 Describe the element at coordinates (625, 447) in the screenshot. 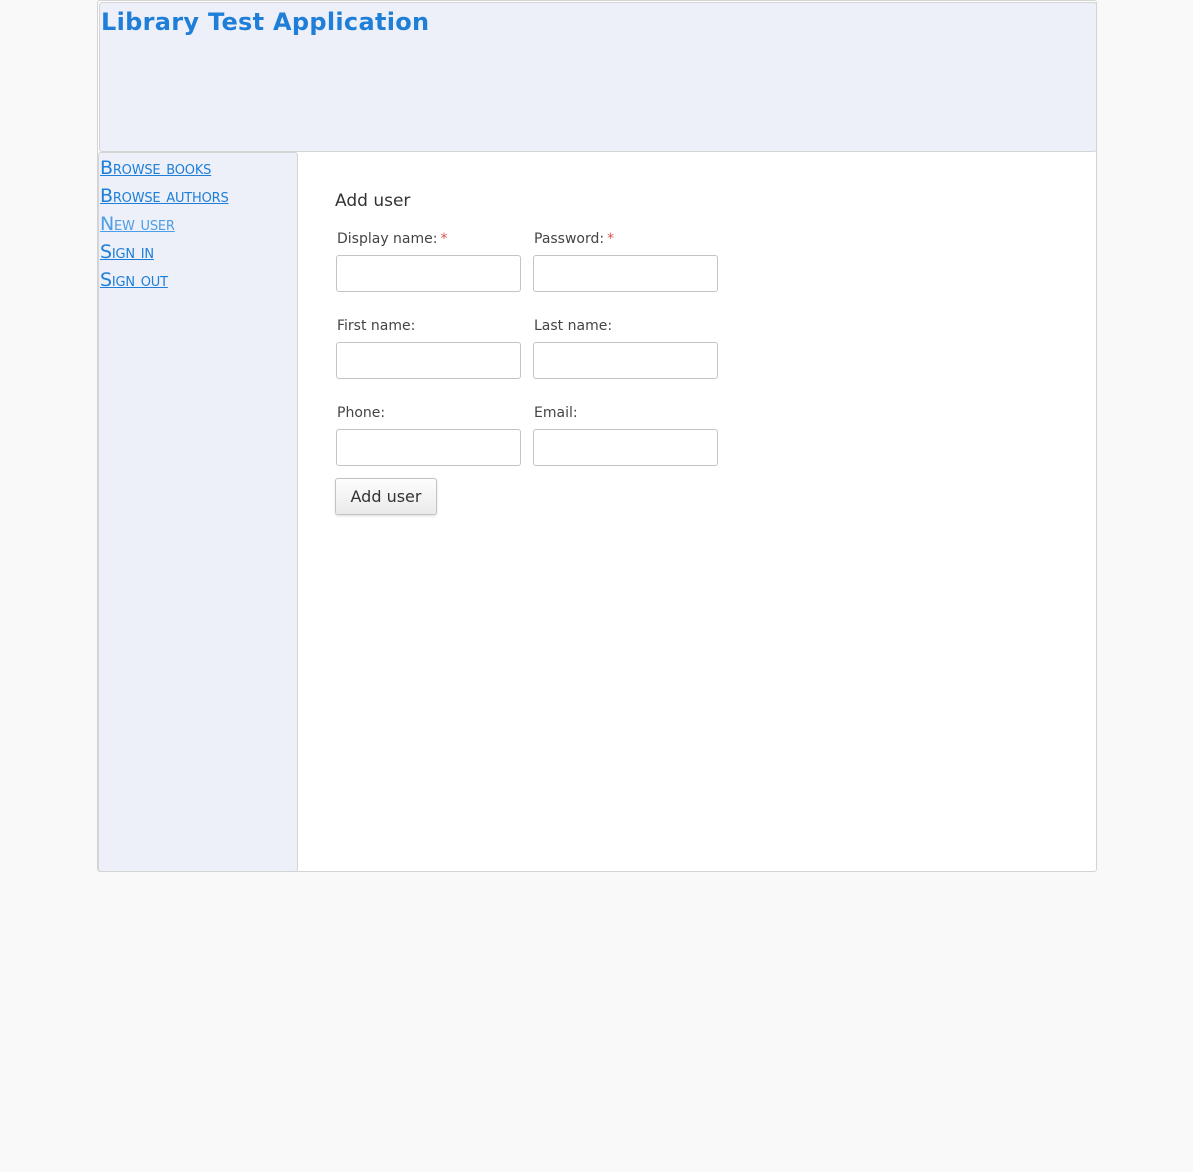

I see `email-input` at that location.